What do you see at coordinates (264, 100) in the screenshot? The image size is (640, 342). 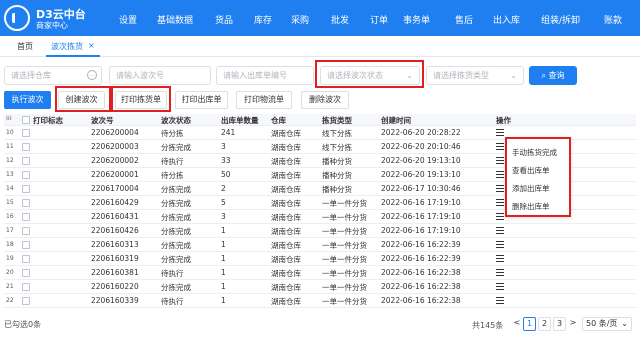 I see `print-logistics-button: 打印物流单` at bounding box center [264, 100].